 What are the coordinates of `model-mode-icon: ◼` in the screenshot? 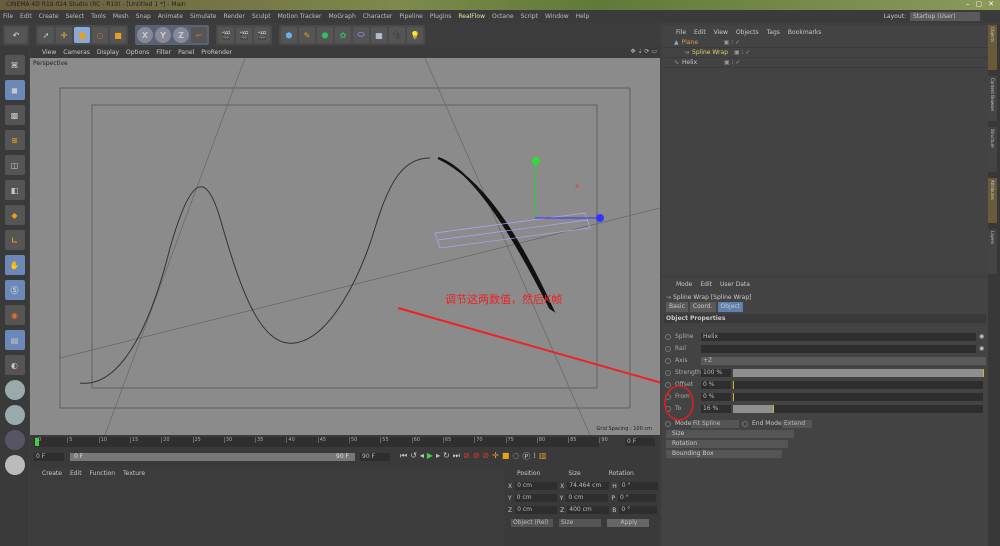 It's located at (14, 90).